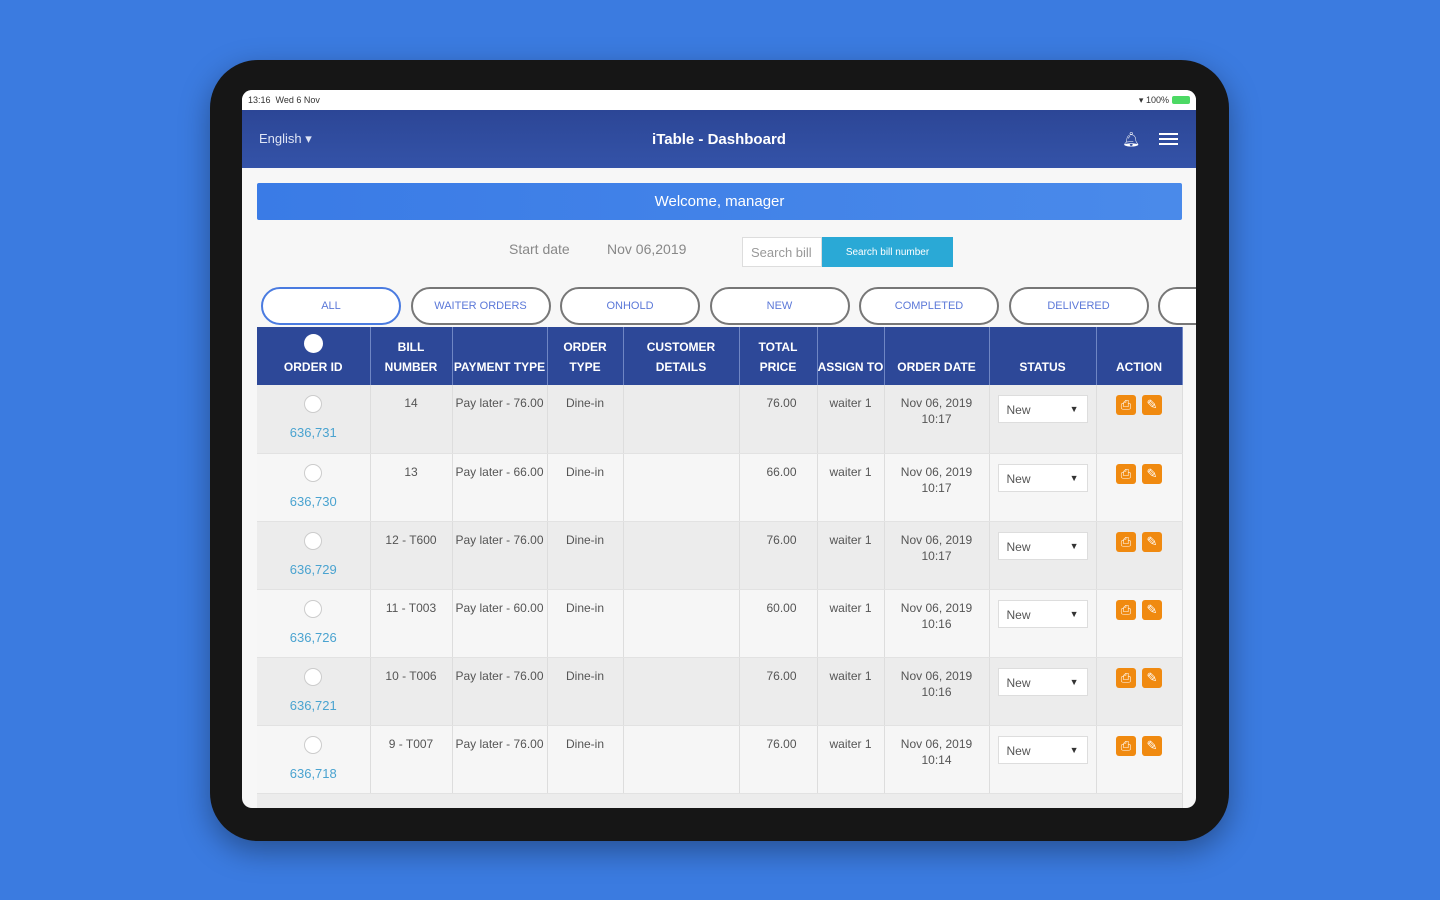 Image resolution: width=1440 pixels, height=900 pixels. What do you see at coordinates (314, 419) in the screenshot?
I see `cell-order-id: 636,731` at bounding box center [314, 419].